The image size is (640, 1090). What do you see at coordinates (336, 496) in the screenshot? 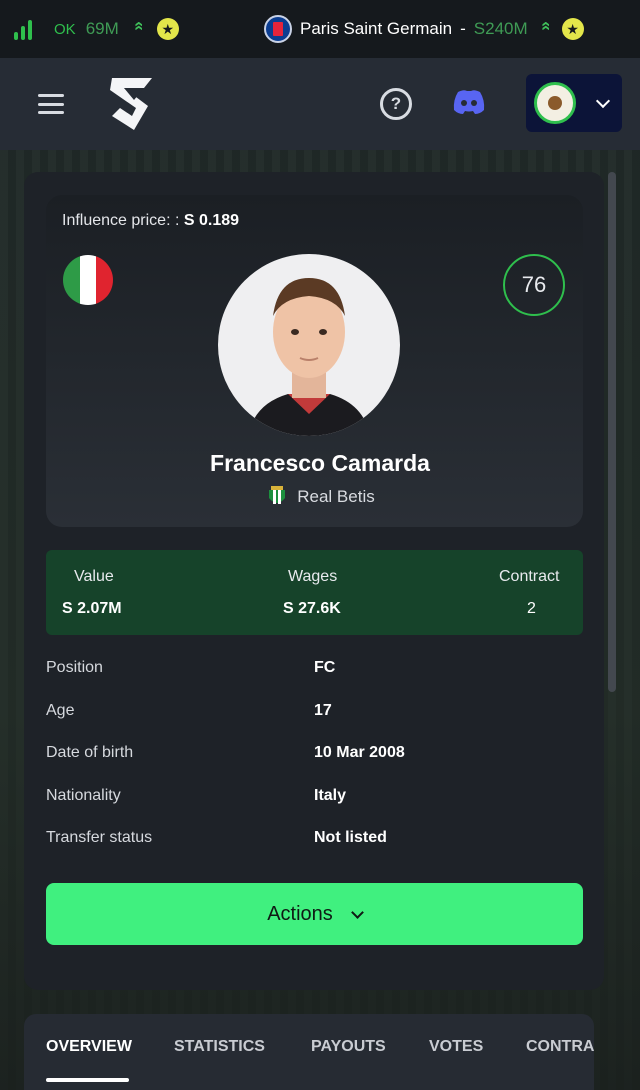
I see `club-name-label: Real Betis` at bounding box center [336, 496].